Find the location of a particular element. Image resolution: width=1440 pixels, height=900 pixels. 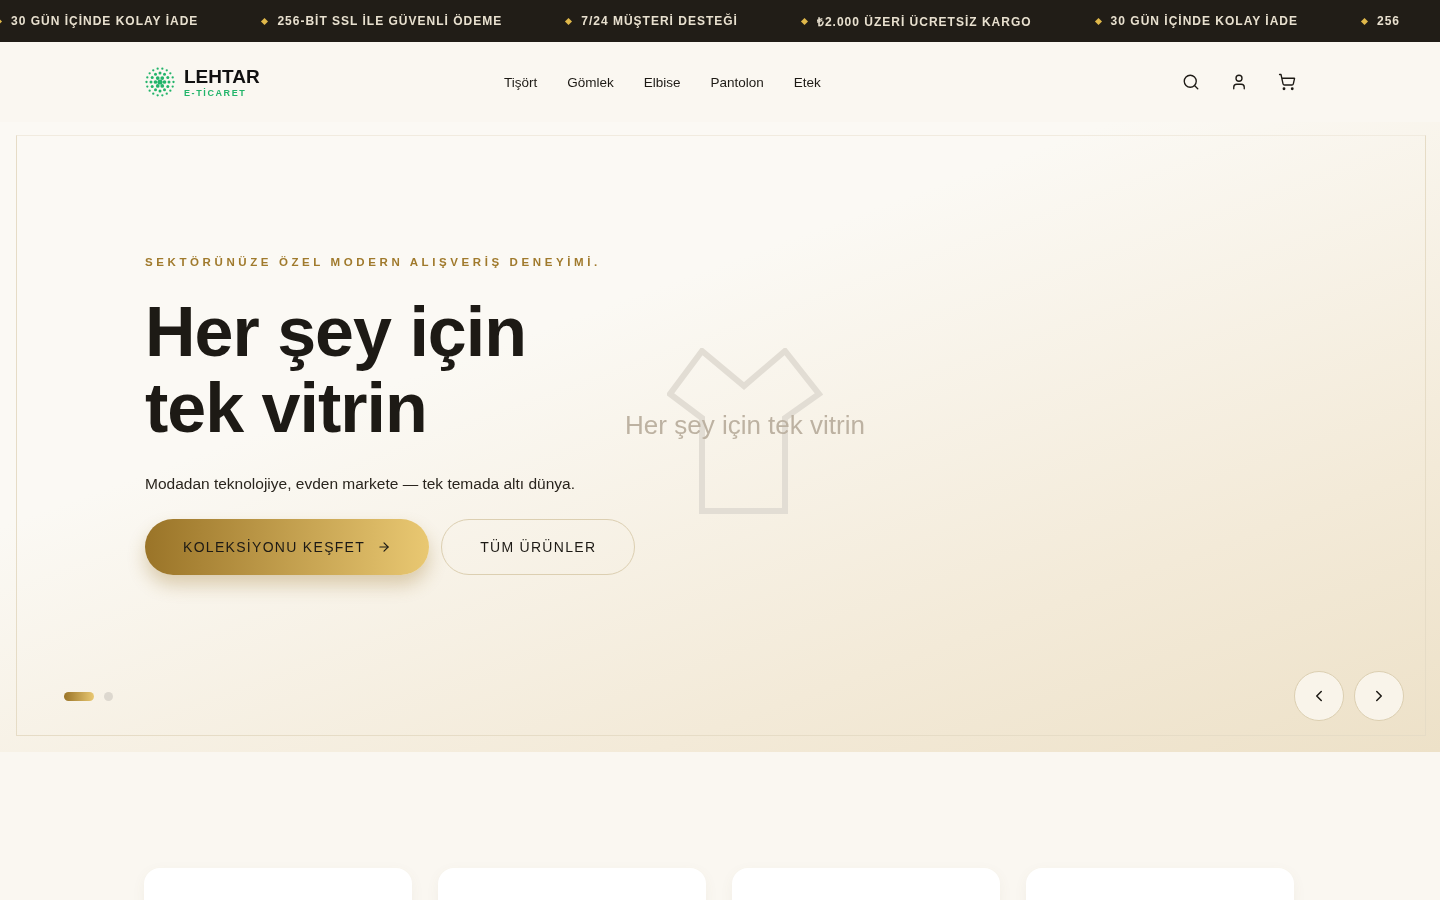

ticker-text: 256 is located at coordinates (1388, 21).